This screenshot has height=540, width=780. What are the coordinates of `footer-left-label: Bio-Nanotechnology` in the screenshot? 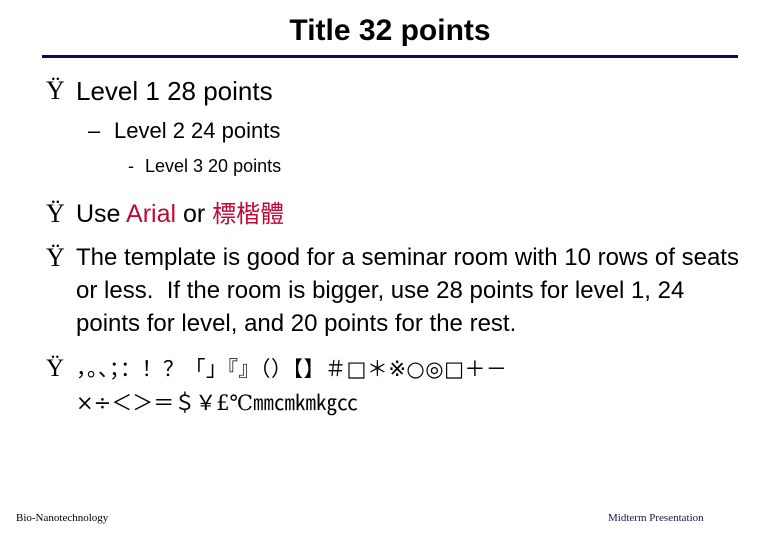 It's located at (62, 518).